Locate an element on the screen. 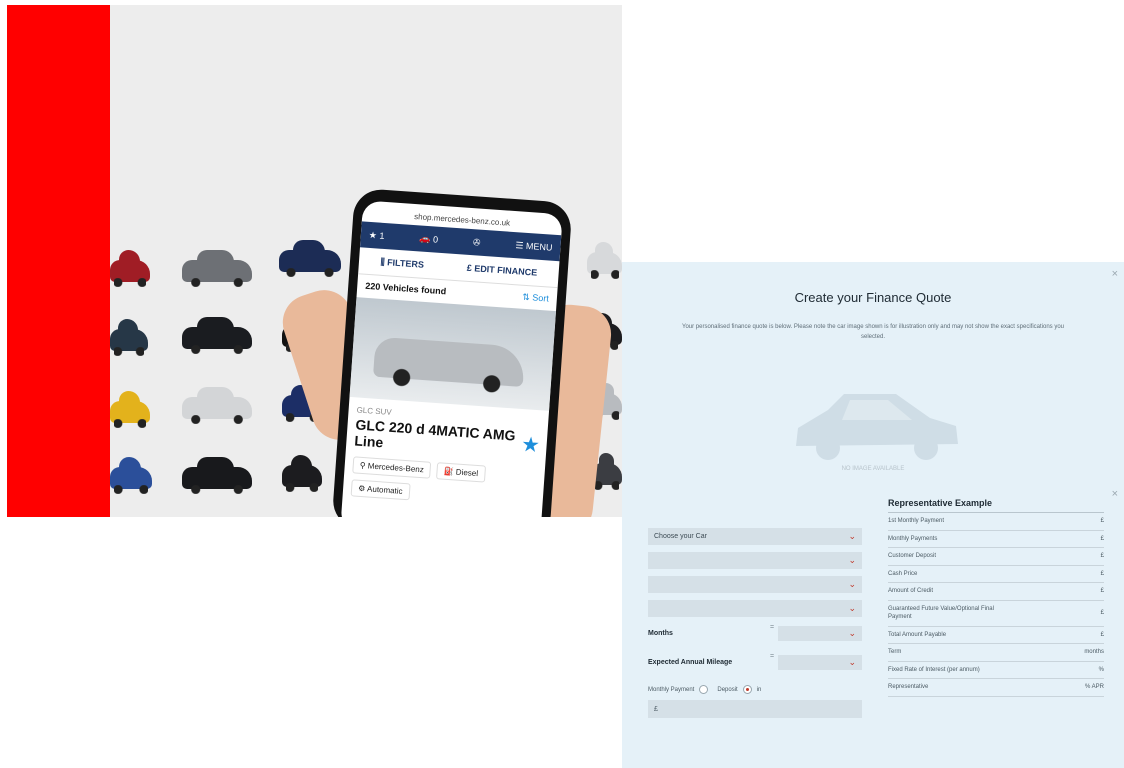  amount-prefix: £ is located at coordinates (656, 709).